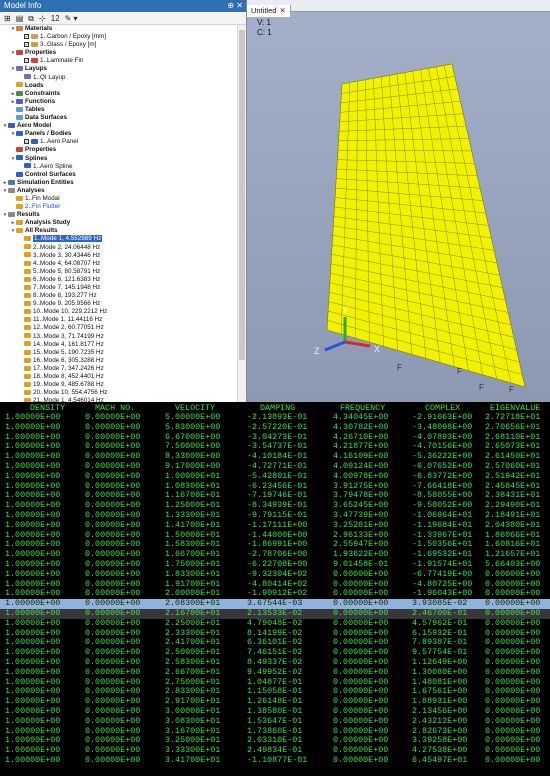  I want to click on tree-item: ▾ Panels / Bodies, so click(118, 134).